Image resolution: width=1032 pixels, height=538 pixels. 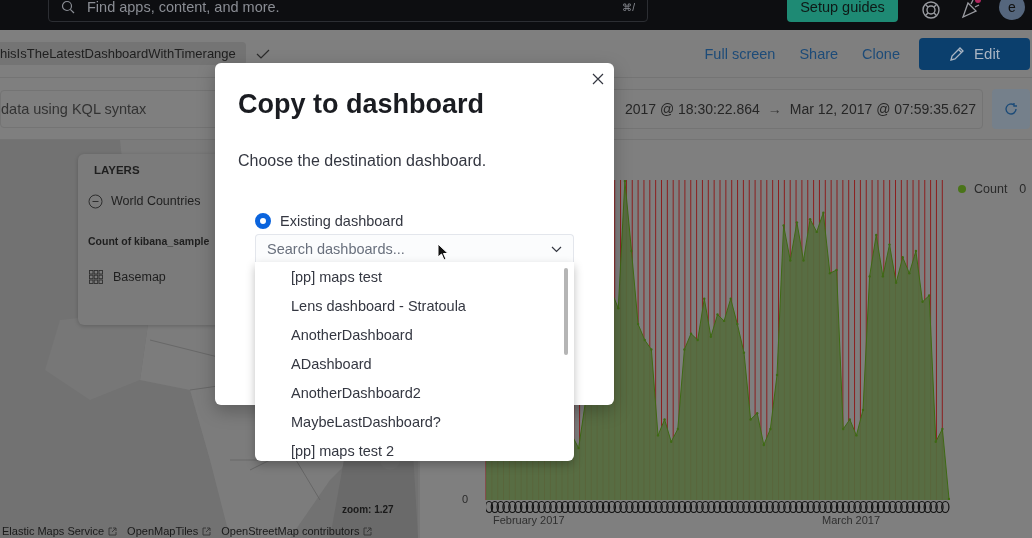 I want to click on layer-group-title: Count of kibana_sample, so click(x=149, y=241).